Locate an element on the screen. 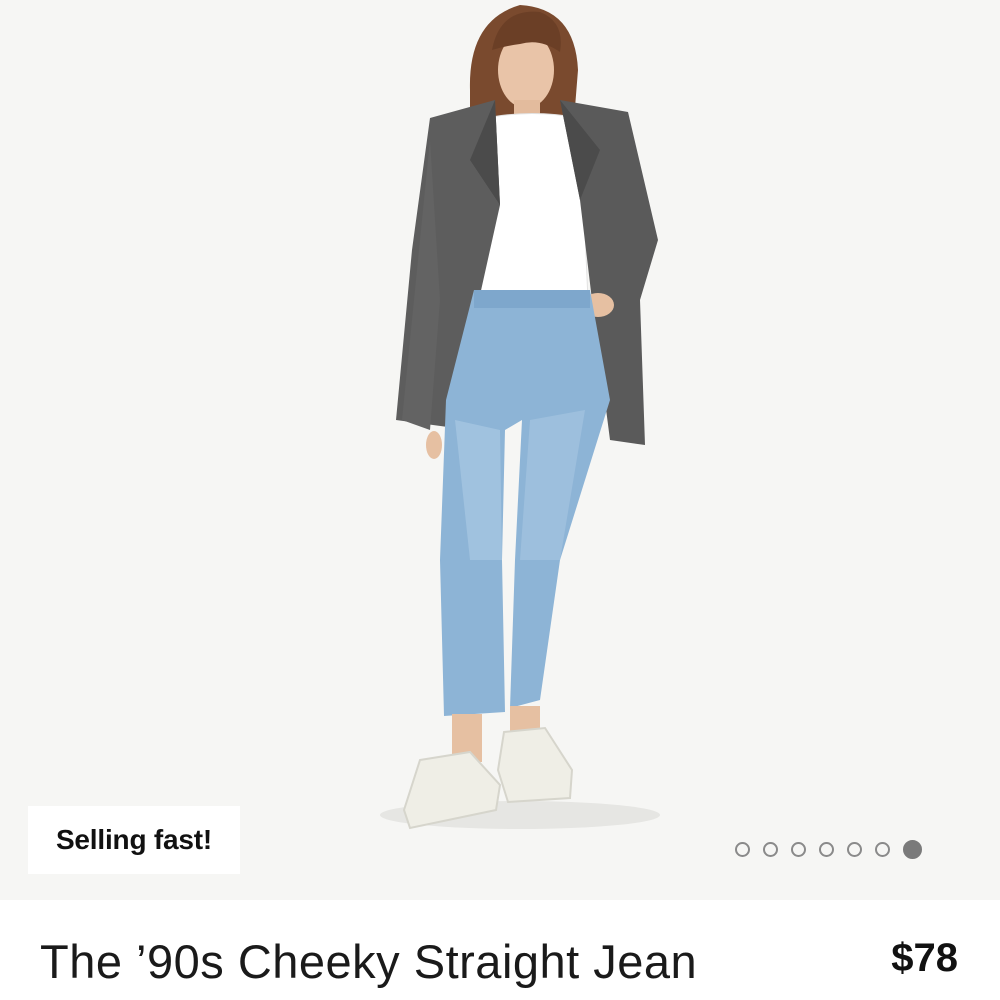  carousel-dot-active is located at coordinates (912, 849).